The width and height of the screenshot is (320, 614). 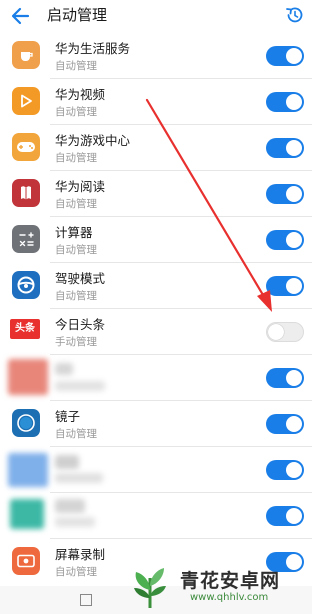 What do you see at coordinates (26, 193) in the screenshot?
I see `book-icon` at bounding box center [26, 193].